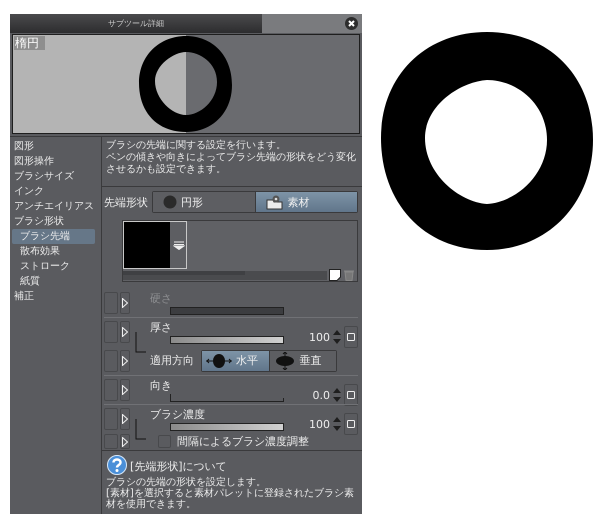 The width and height of the screenshot is (612, 514). What do you see at coordinates (53, 281) in the screenshot?
I see `category-item: 紙質` at bounding box center [53, 281].